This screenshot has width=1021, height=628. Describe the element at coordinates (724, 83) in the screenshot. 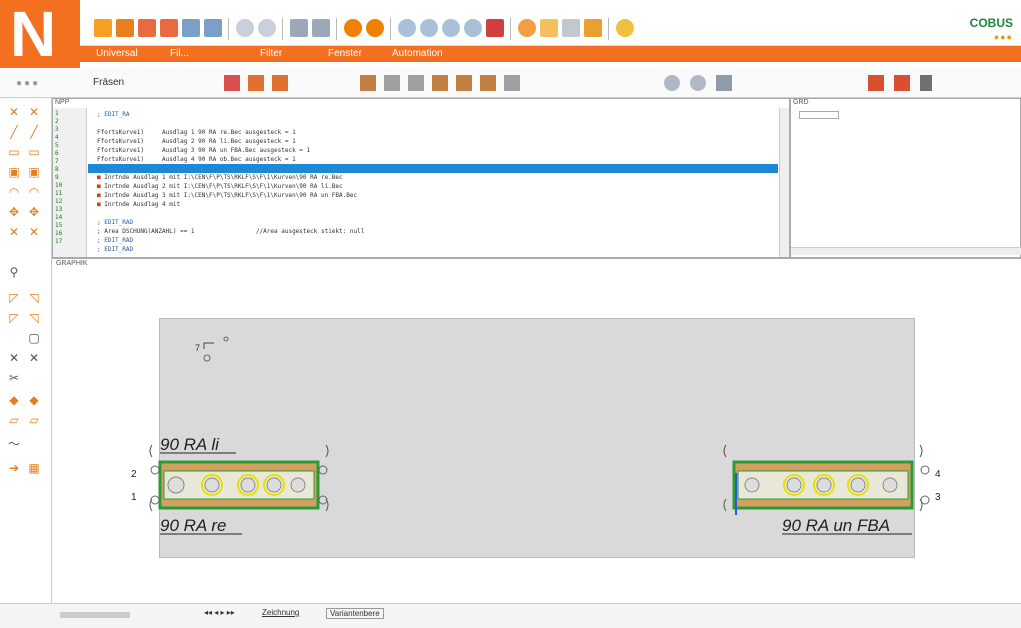

I see `calculator-icon` at that location.